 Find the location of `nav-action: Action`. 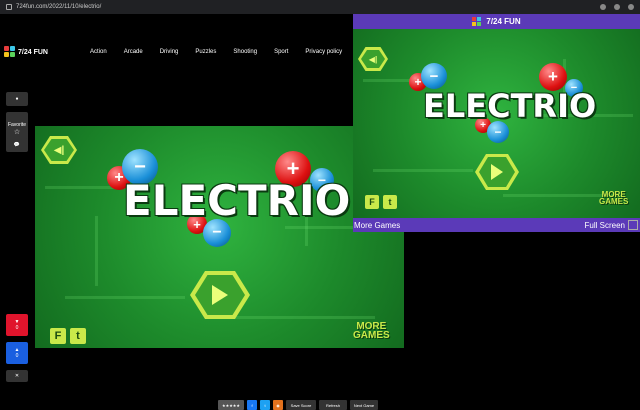

nav-action: Action is located at coordinates (98, 52).